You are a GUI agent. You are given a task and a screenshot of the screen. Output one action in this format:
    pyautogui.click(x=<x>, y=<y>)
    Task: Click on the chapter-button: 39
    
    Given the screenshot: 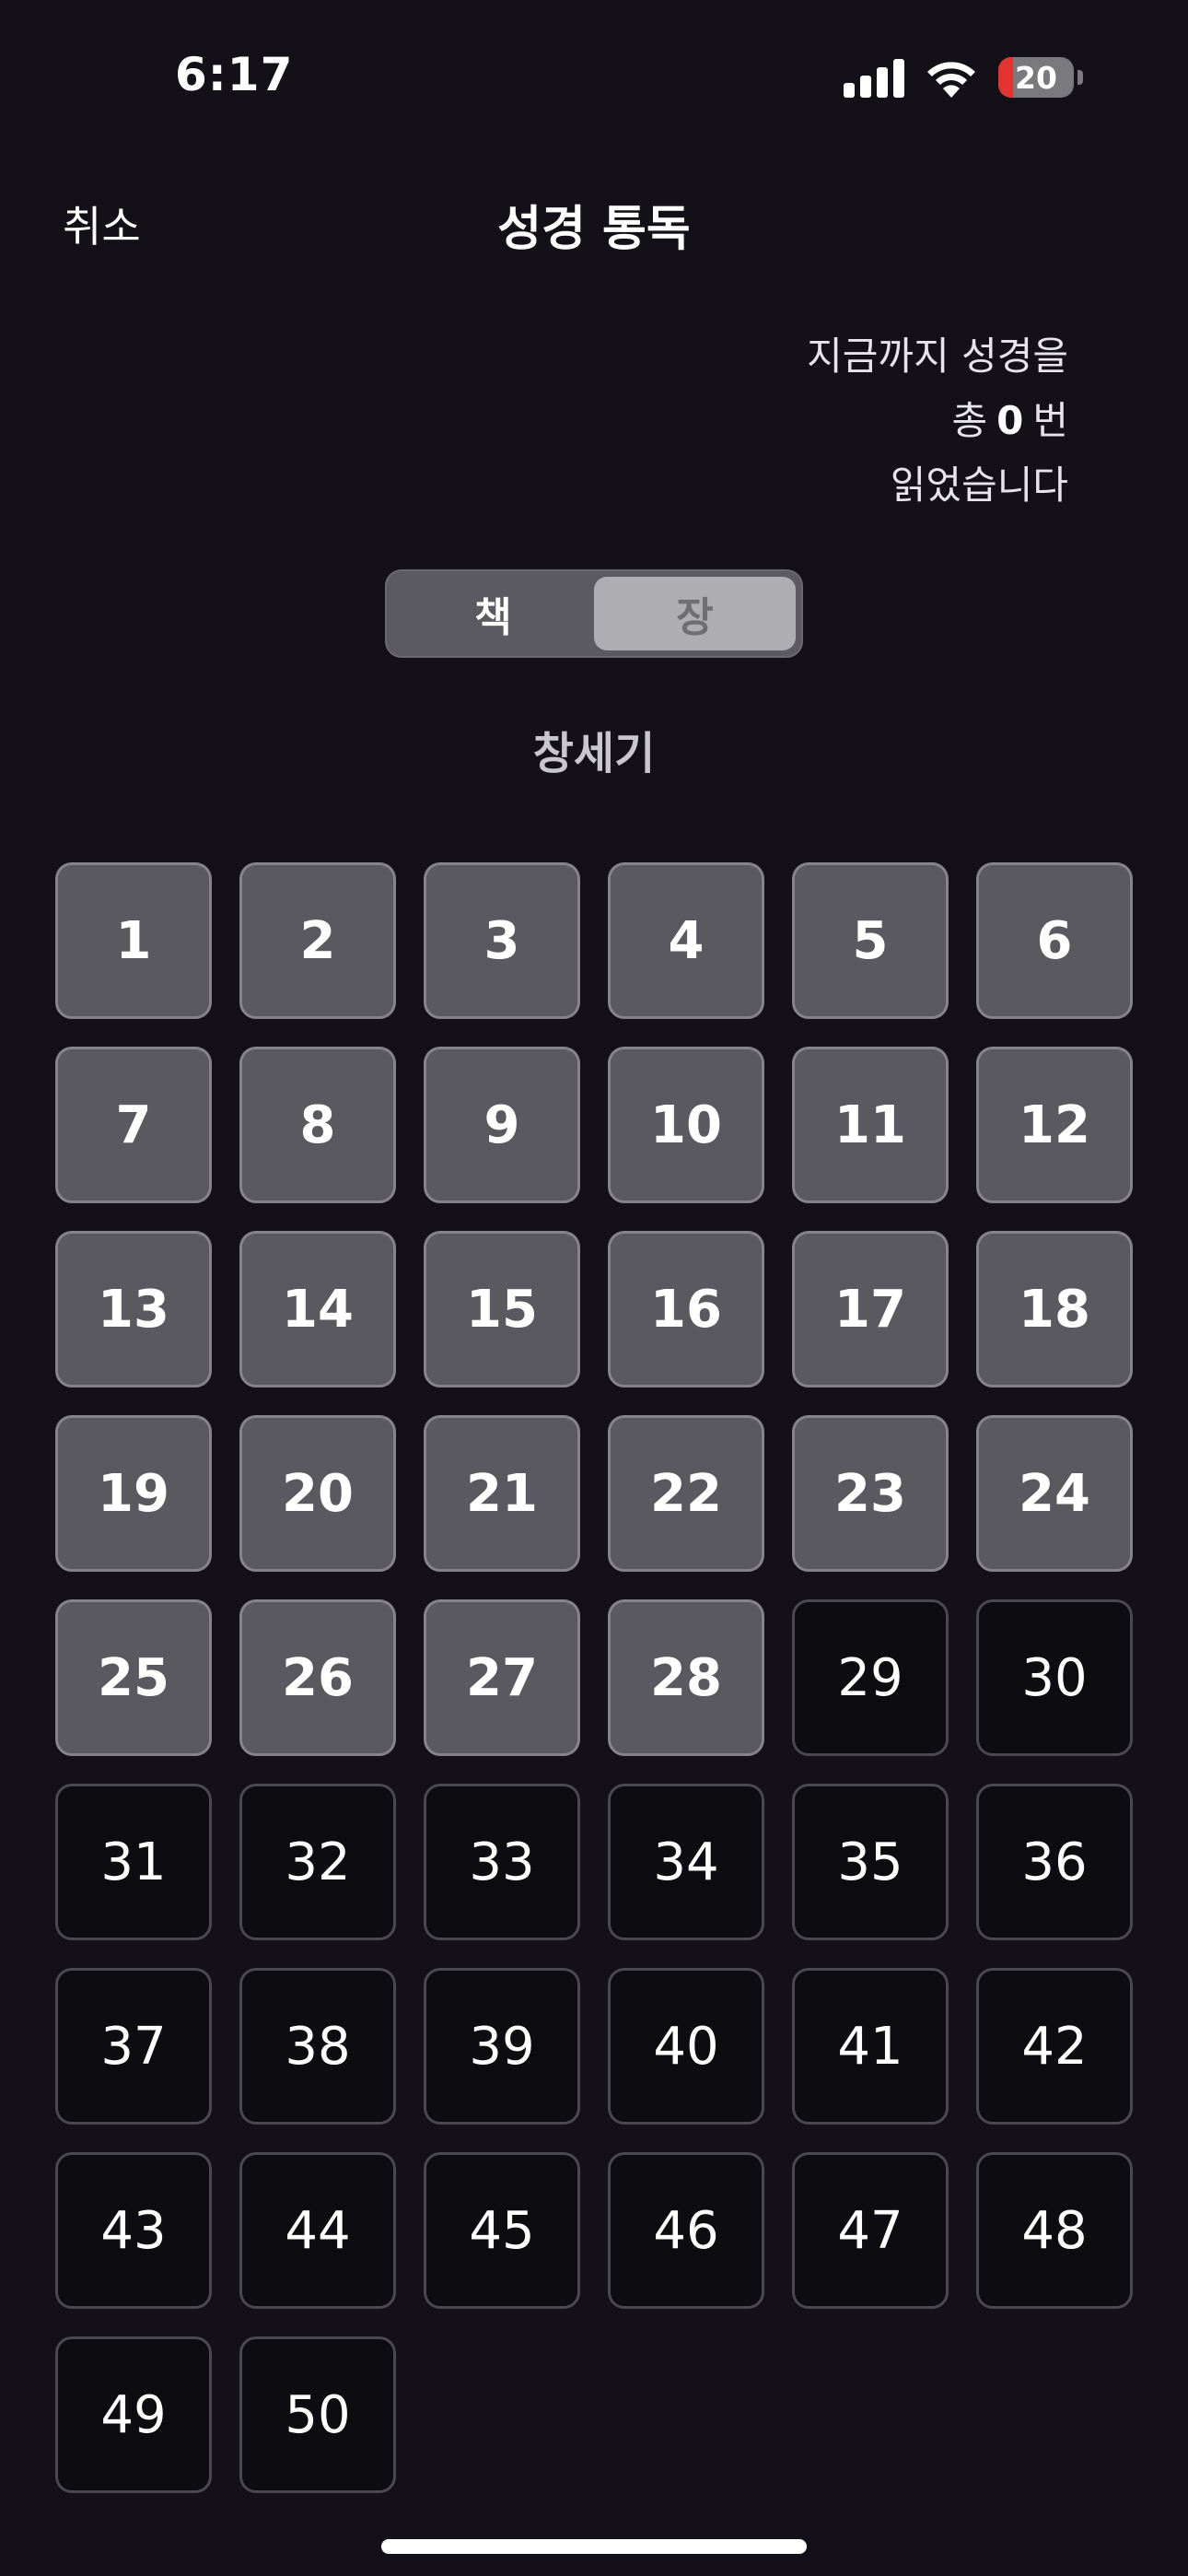 What is the action you would take?
    pyautogui.click(x=502, y=2046)
    